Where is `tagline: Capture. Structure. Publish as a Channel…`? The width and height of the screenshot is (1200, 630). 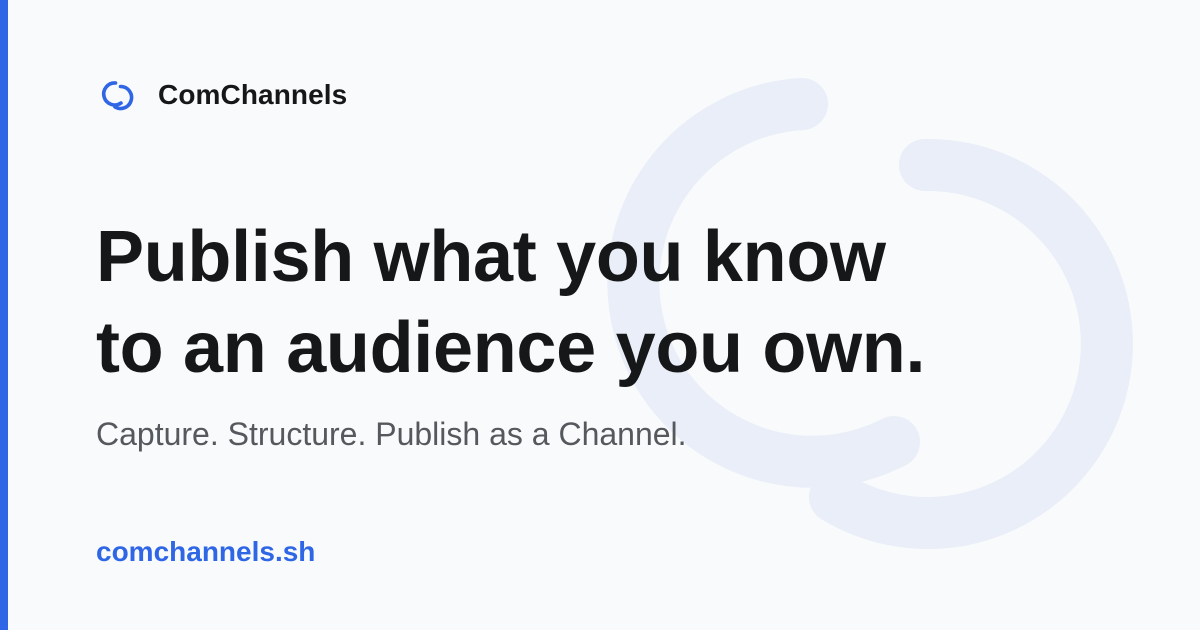 tagline: Capture. Structure. Publish as a Channel… is located at coordinates (391, 434).